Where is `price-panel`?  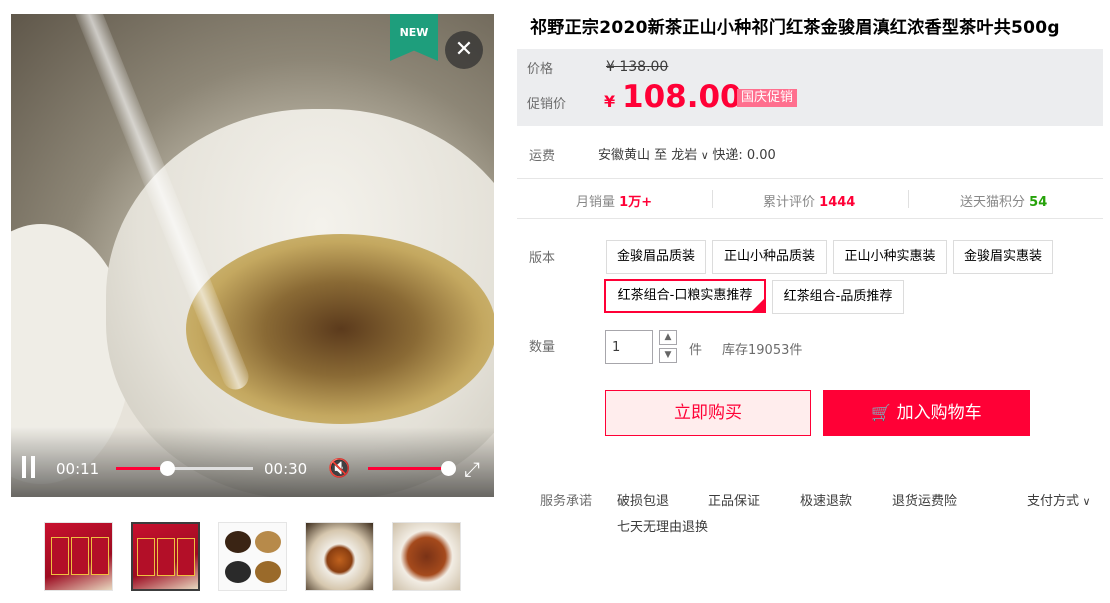
price-panel is located at coordinates (810, 87).